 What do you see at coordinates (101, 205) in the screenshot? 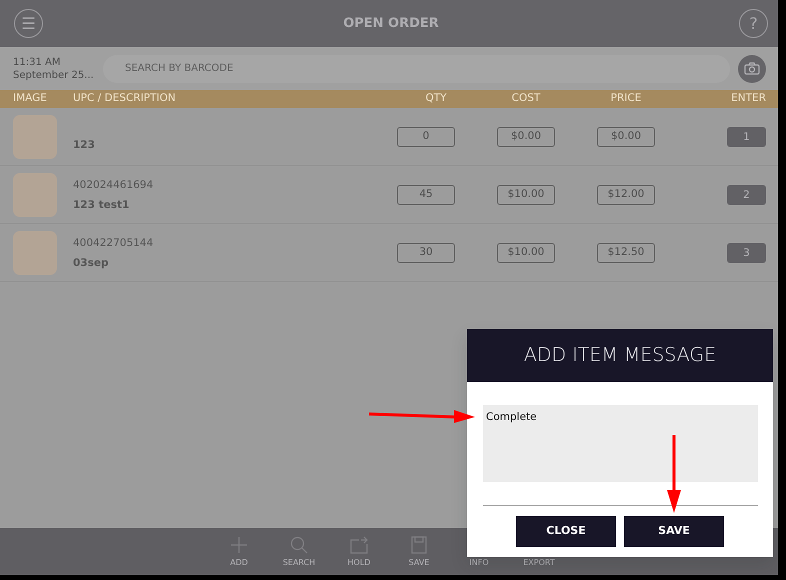
I see `item-description: 123 test1` at bounding box center [101, 205].